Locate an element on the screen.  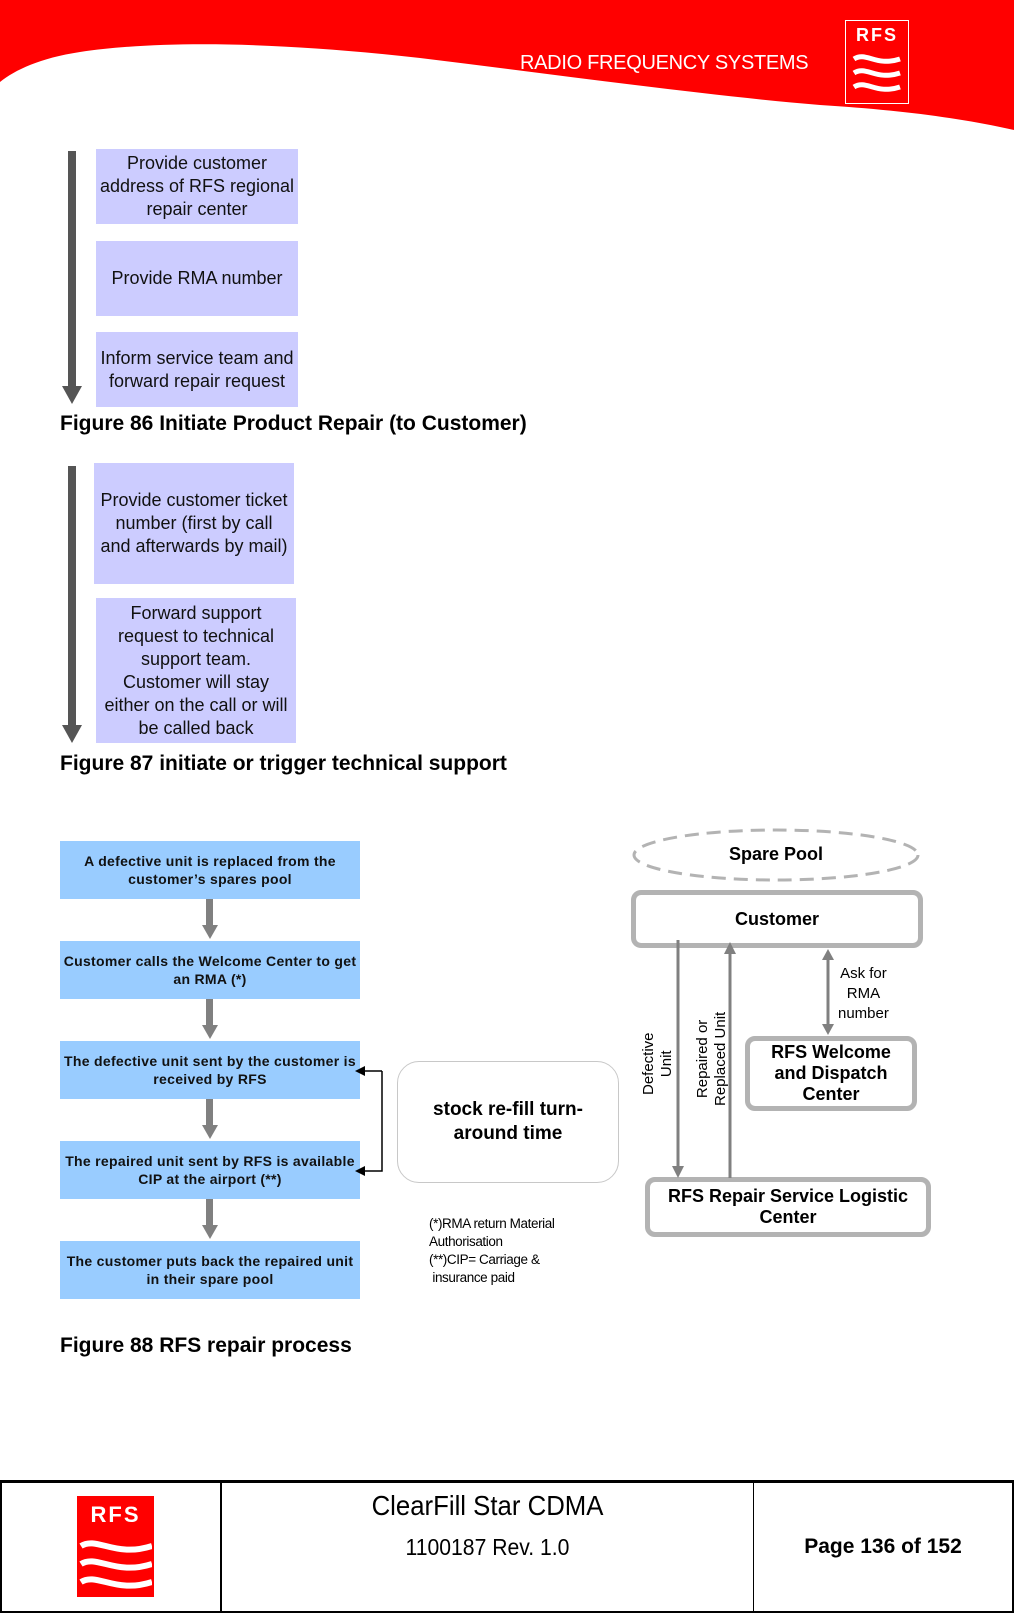
repaired-unit-label: Repaired or Replaced Unit is located at coordinates (712, 1059).